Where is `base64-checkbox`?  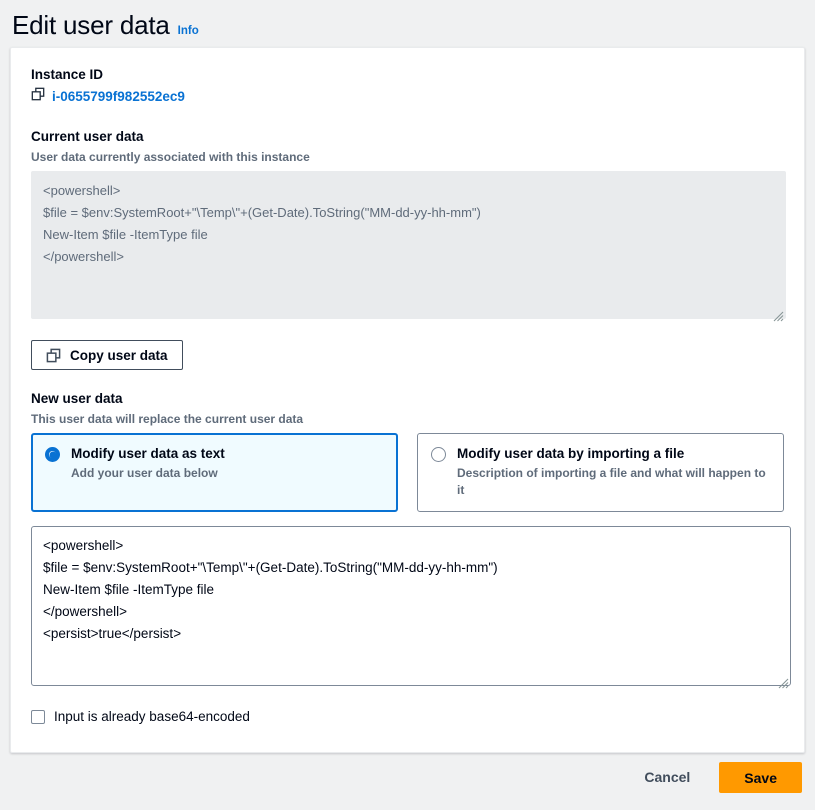
base64-checkbox is located at coordinates (38, 717).